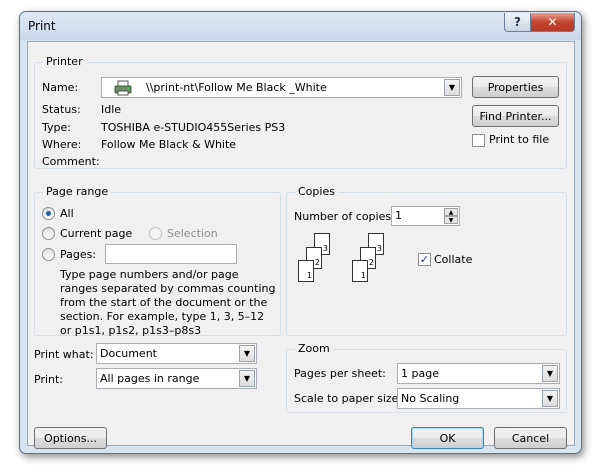 This screenshot has width=604, height=469. I want to click on help-line: section. For example, type 1, 3, 5–12, so click(162, 316).